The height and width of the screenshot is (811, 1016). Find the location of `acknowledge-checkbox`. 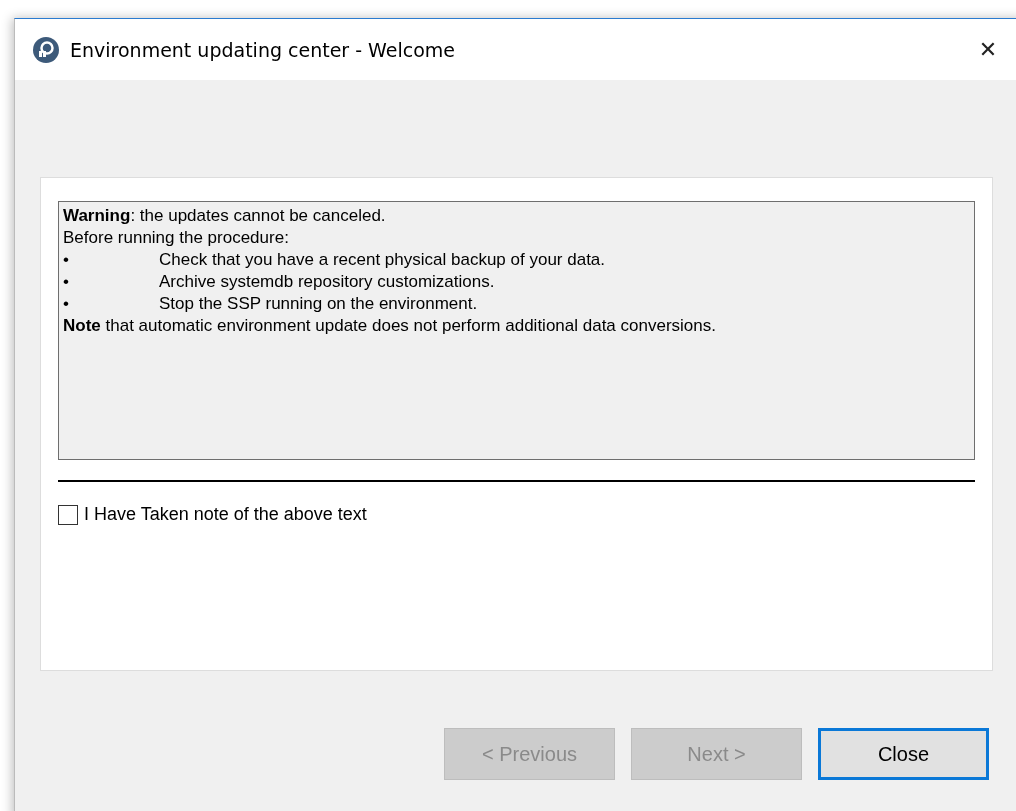

acknowledge-checkbox is located at coordinates (68, 514).